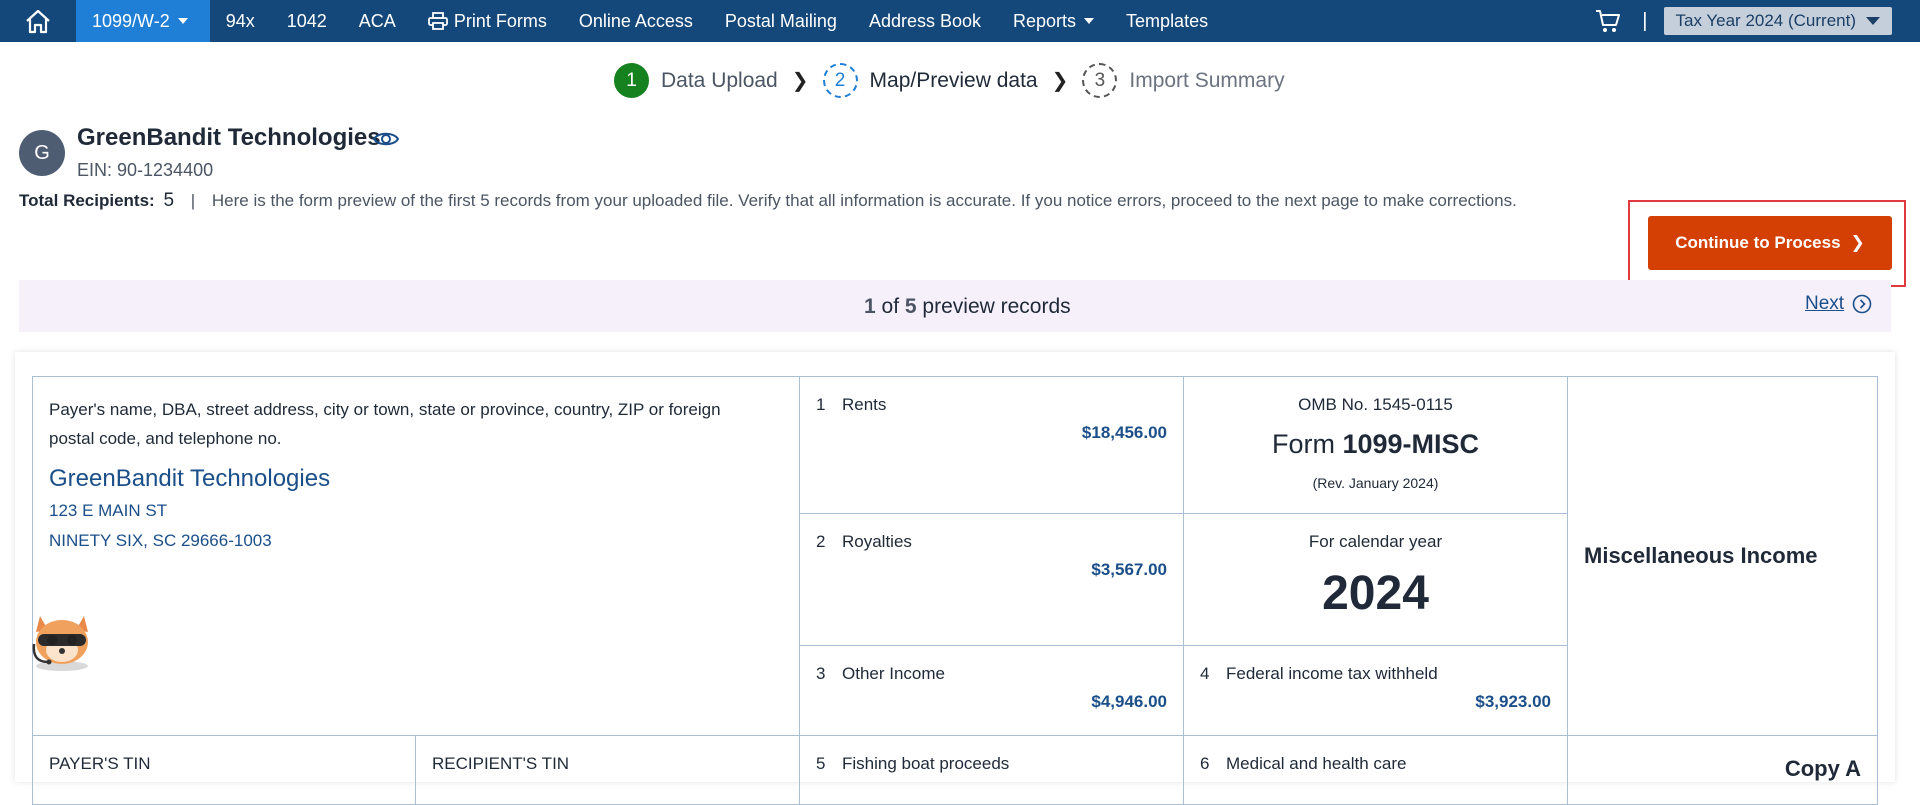 The width and height of the screenshot is (1920, 805). Describe the element at coordinates (1722, 770) in the screenshot. I see `copy-cell: Copy A` at that location.